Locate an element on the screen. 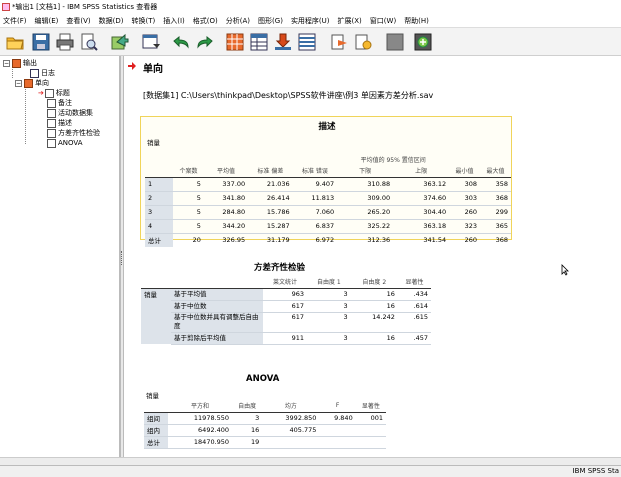 Image resolution: width=621 pixels, height=477 pixels. cell: 16 is located at coordinates (374, 294).